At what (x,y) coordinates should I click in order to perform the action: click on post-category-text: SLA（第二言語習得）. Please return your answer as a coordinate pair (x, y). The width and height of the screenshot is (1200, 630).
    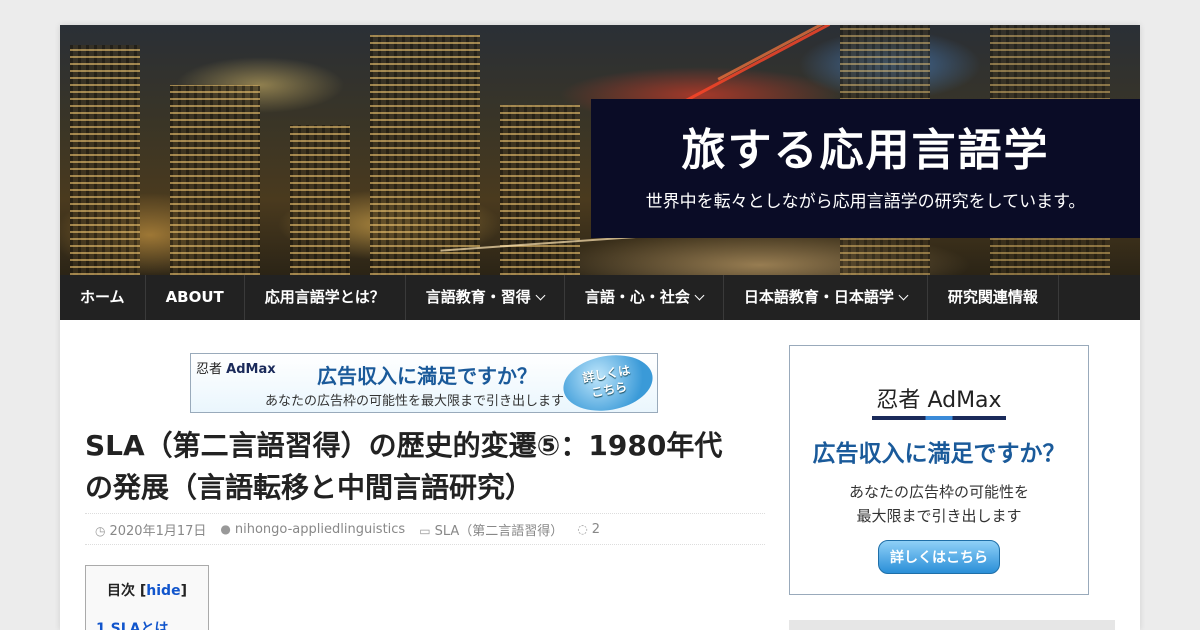
    Looking at the image, I should click on (499, 531).